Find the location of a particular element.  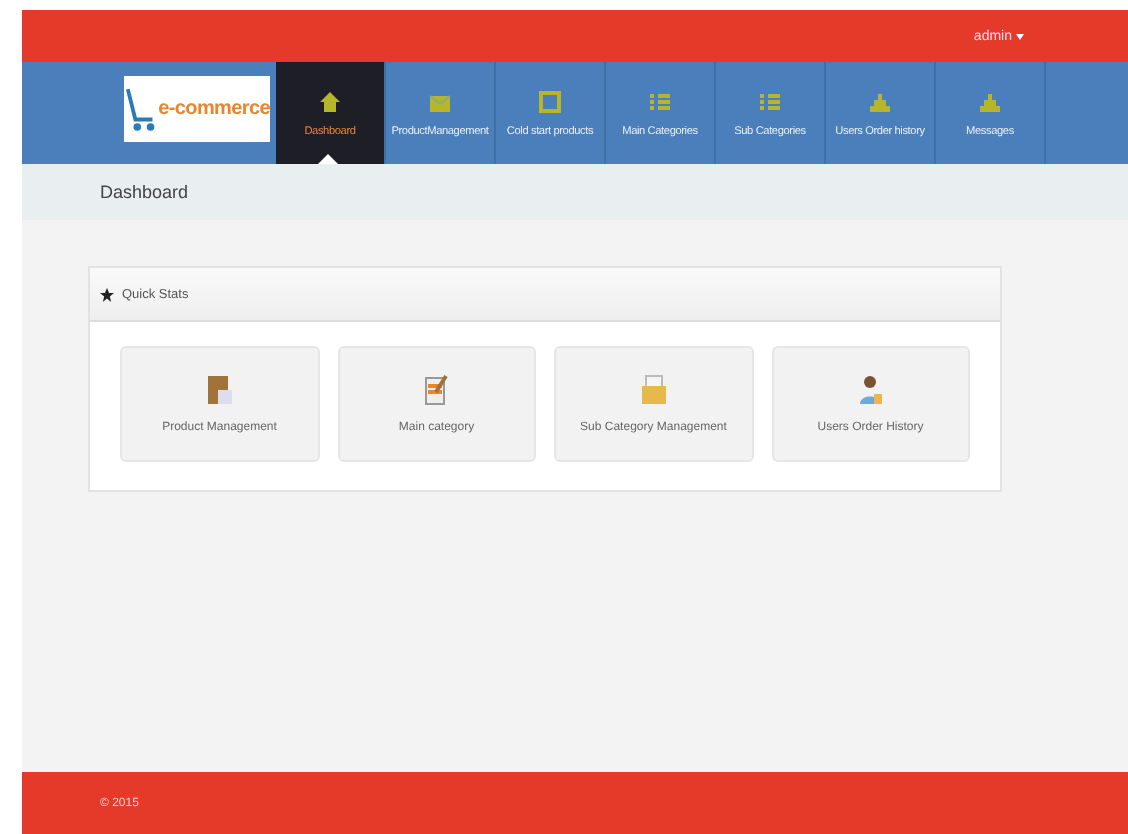

pointer-icon is located at coordinates (328, 159).